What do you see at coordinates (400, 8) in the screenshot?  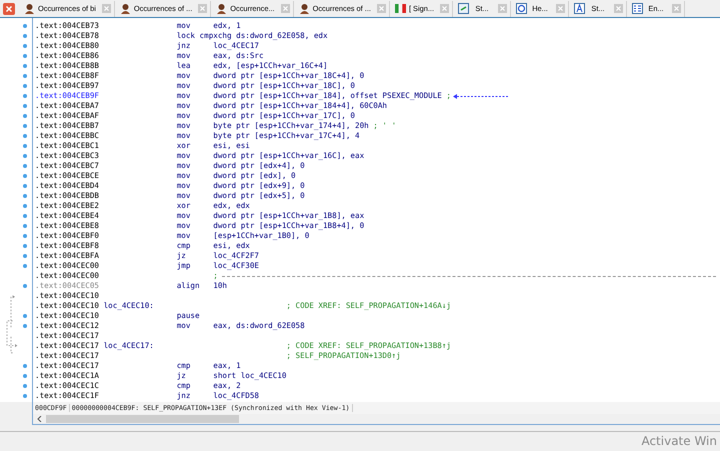 I see `flag-icon` at bounding box center [400, 8].